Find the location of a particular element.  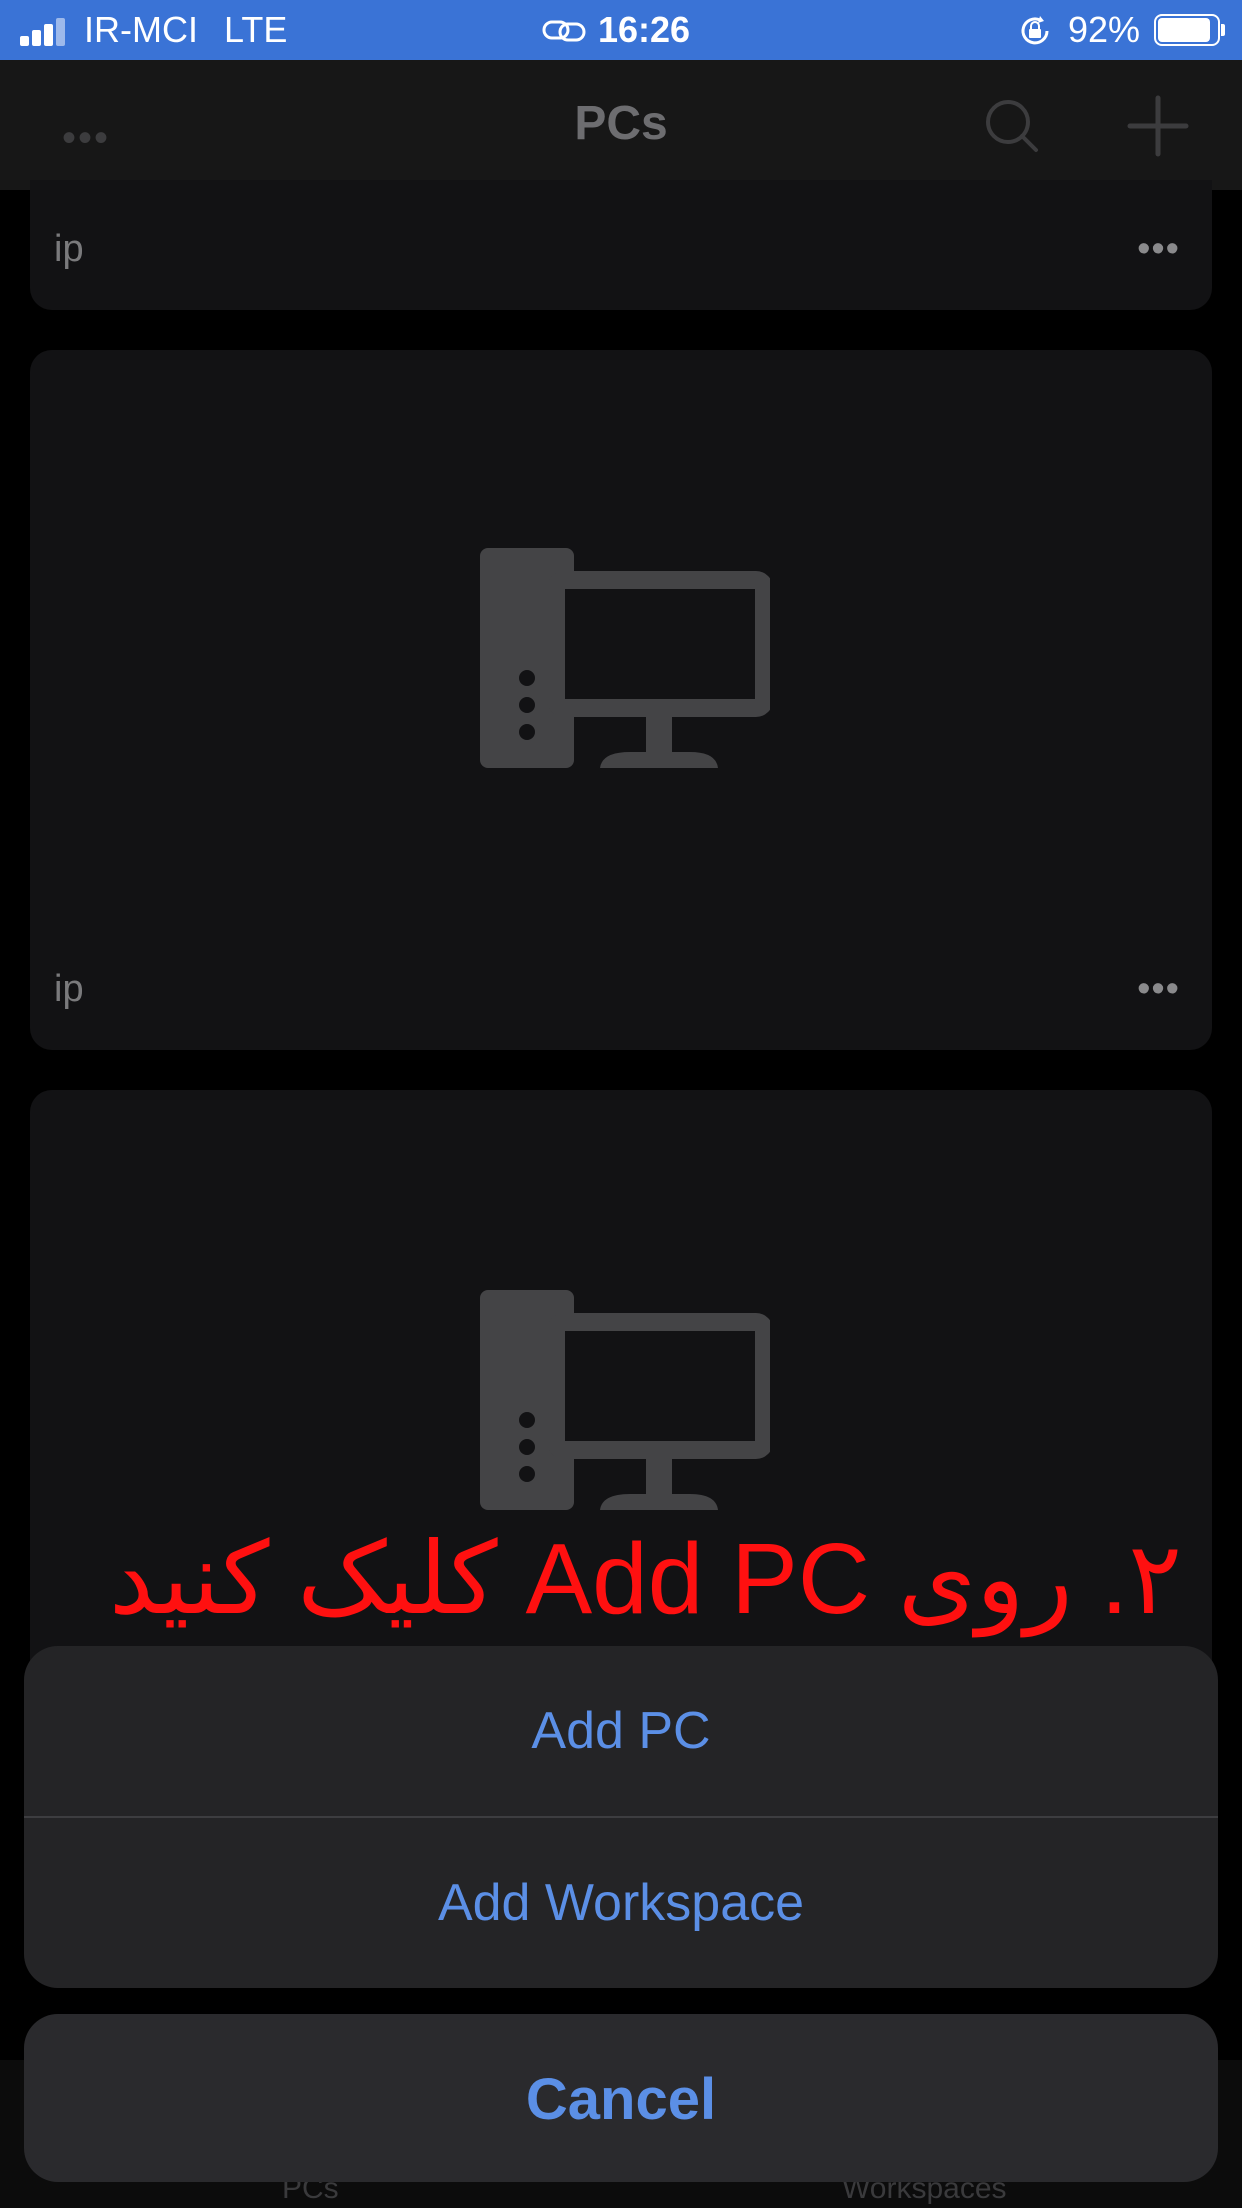

orientation-lock-icon is located at coordinates (1035, 30).